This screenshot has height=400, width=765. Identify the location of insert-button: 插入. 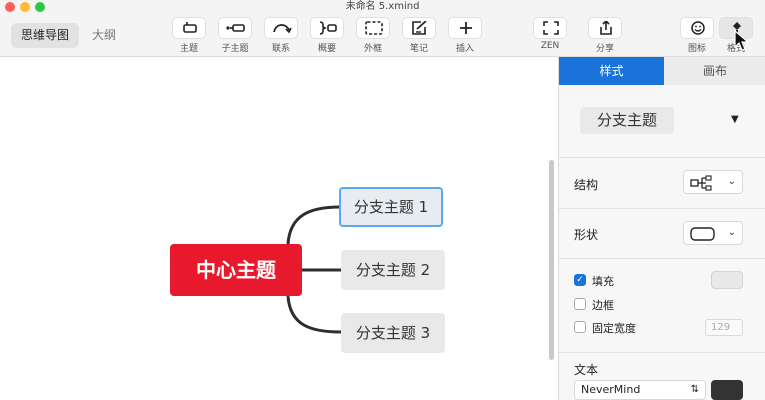
(465, 36).